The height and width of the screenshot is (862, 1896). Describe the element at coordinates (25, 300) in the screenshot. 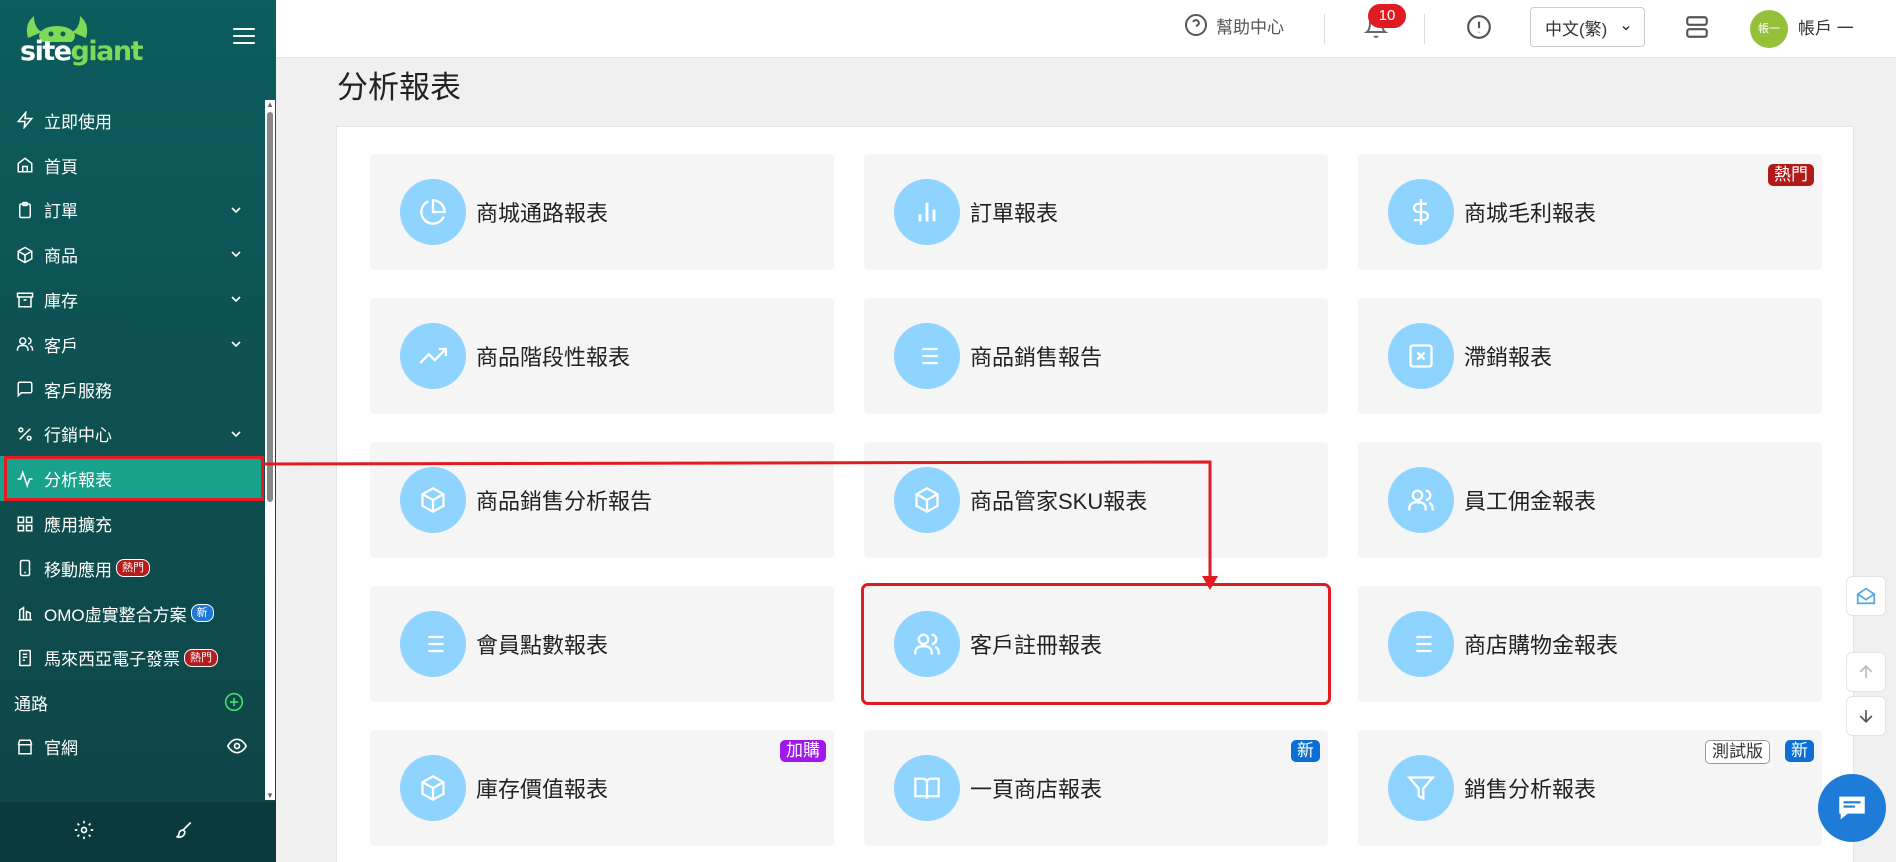

I see `archive-icon` at that location.